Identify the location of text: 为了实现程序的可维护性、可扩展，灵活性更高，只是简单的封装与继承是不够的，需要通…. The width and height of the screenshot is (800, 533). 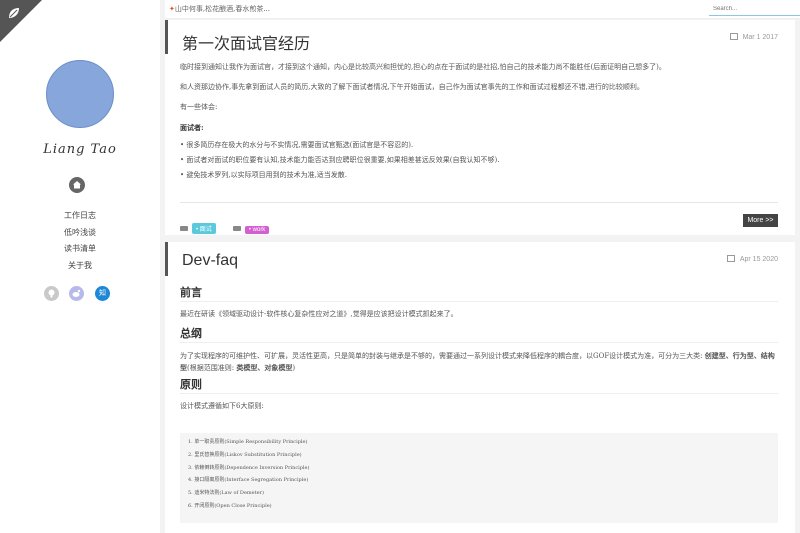
(442, 356).